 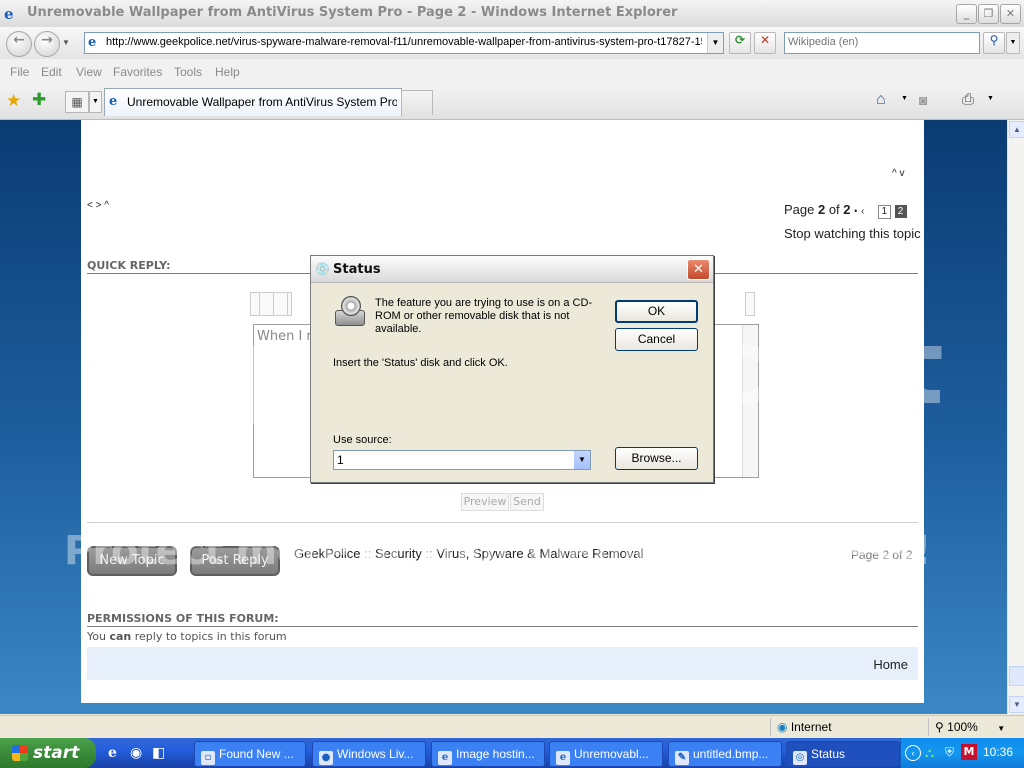 I want to click on quick-tabs-icon: ▦, so click(x=77, y=102).